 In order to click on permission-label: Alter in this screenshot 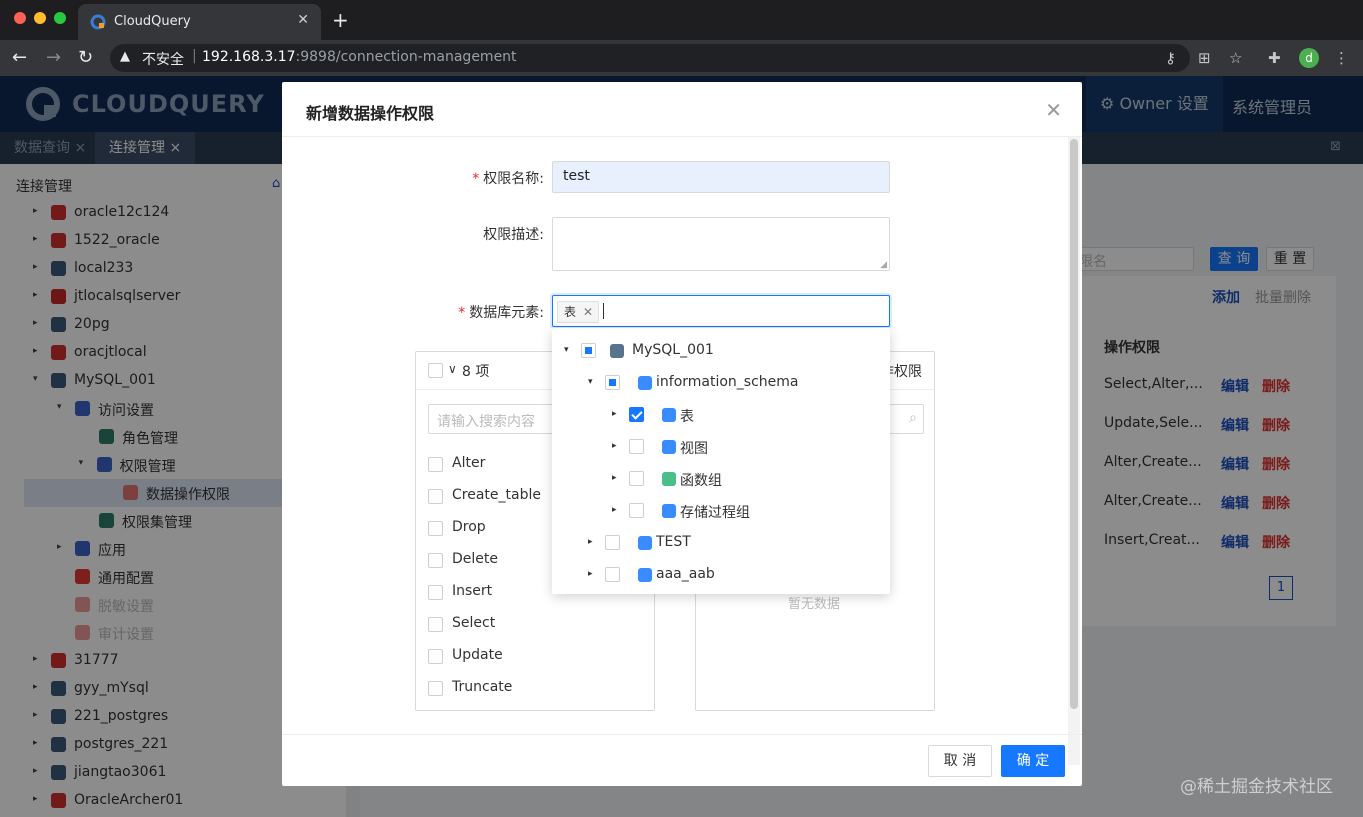, I will do `click(469, 463)`.